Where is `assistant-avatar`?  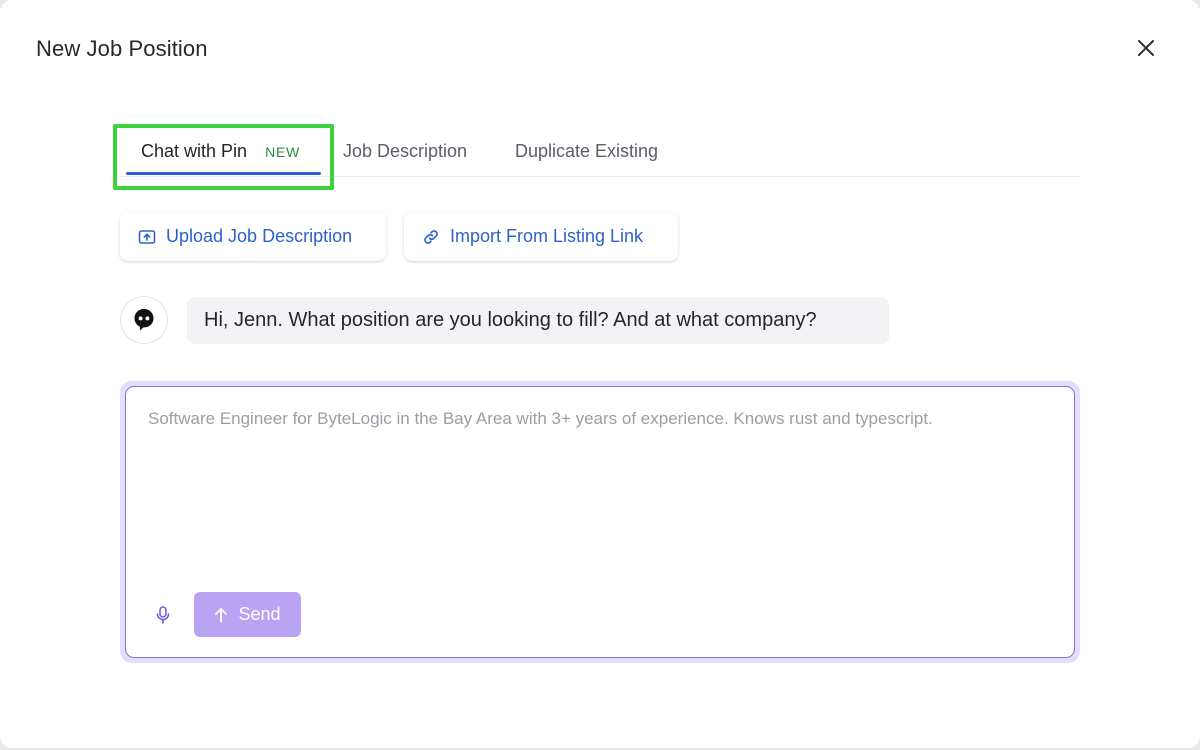 assistant-avatar is located at coordinates (144, 320).